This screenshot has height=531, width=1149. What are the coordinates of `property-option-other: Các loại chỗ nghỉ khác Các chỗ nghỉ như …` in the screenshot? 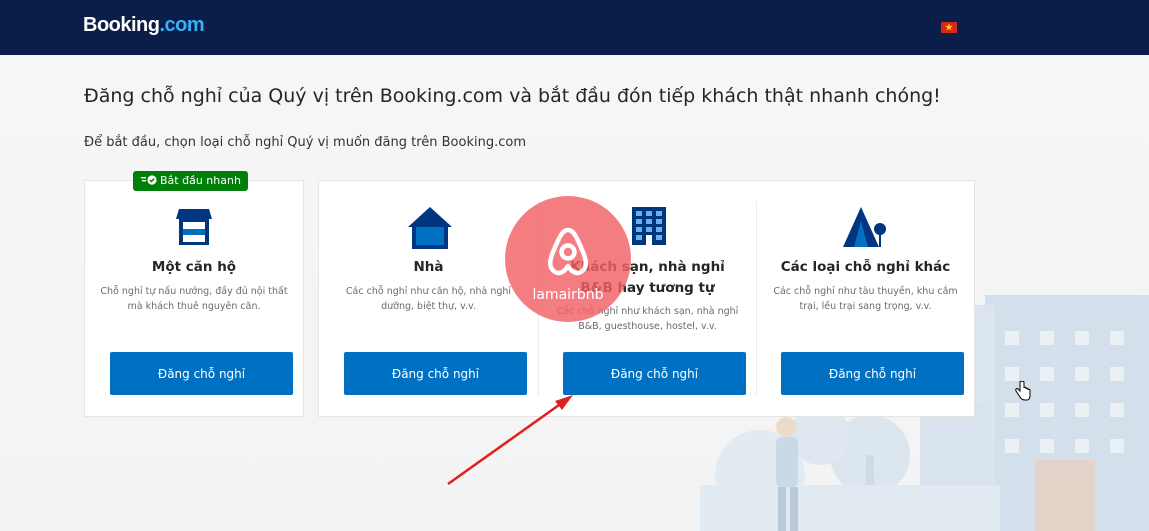 It's located at (865, 299).